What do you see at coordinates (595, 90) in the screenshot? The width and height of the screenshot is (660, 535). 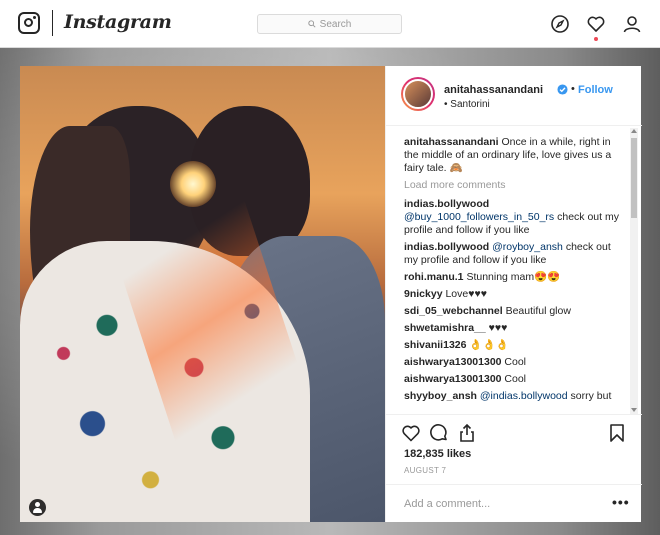 I see `follow-button: Follow` at bounding box center [595, 90].